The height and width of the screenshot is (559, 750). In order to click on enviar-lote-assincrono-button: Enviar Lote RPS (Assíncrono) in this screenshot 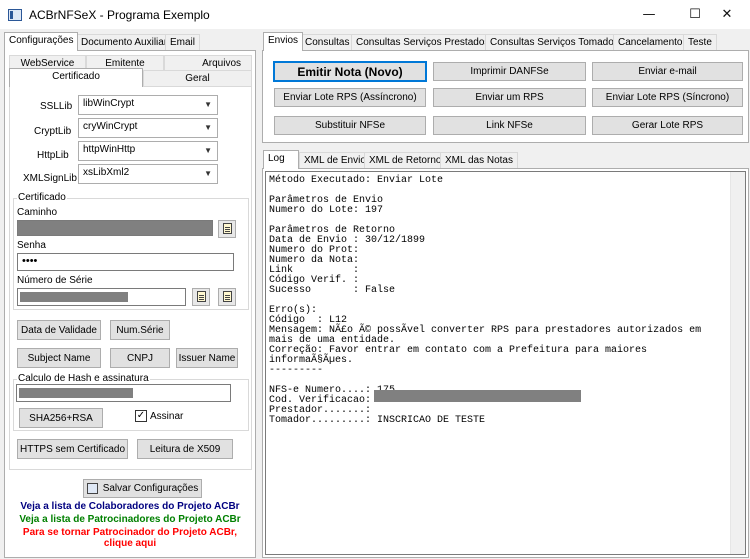, I will do `click(350, 97)`.